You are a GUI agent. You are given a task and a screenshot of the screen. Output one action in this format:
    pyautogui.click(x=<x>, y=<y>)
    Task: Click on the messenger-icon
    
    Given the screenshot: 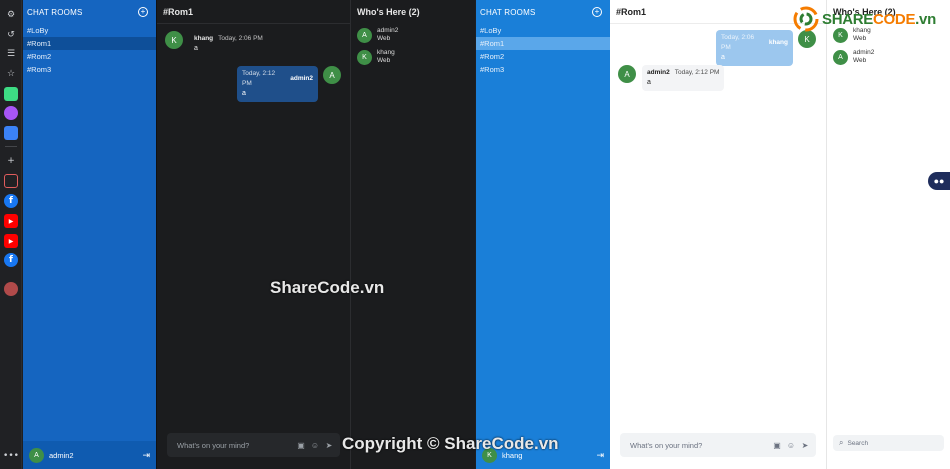 What is the action you would take?
    pyautogui.click(x=11, y=113)
    